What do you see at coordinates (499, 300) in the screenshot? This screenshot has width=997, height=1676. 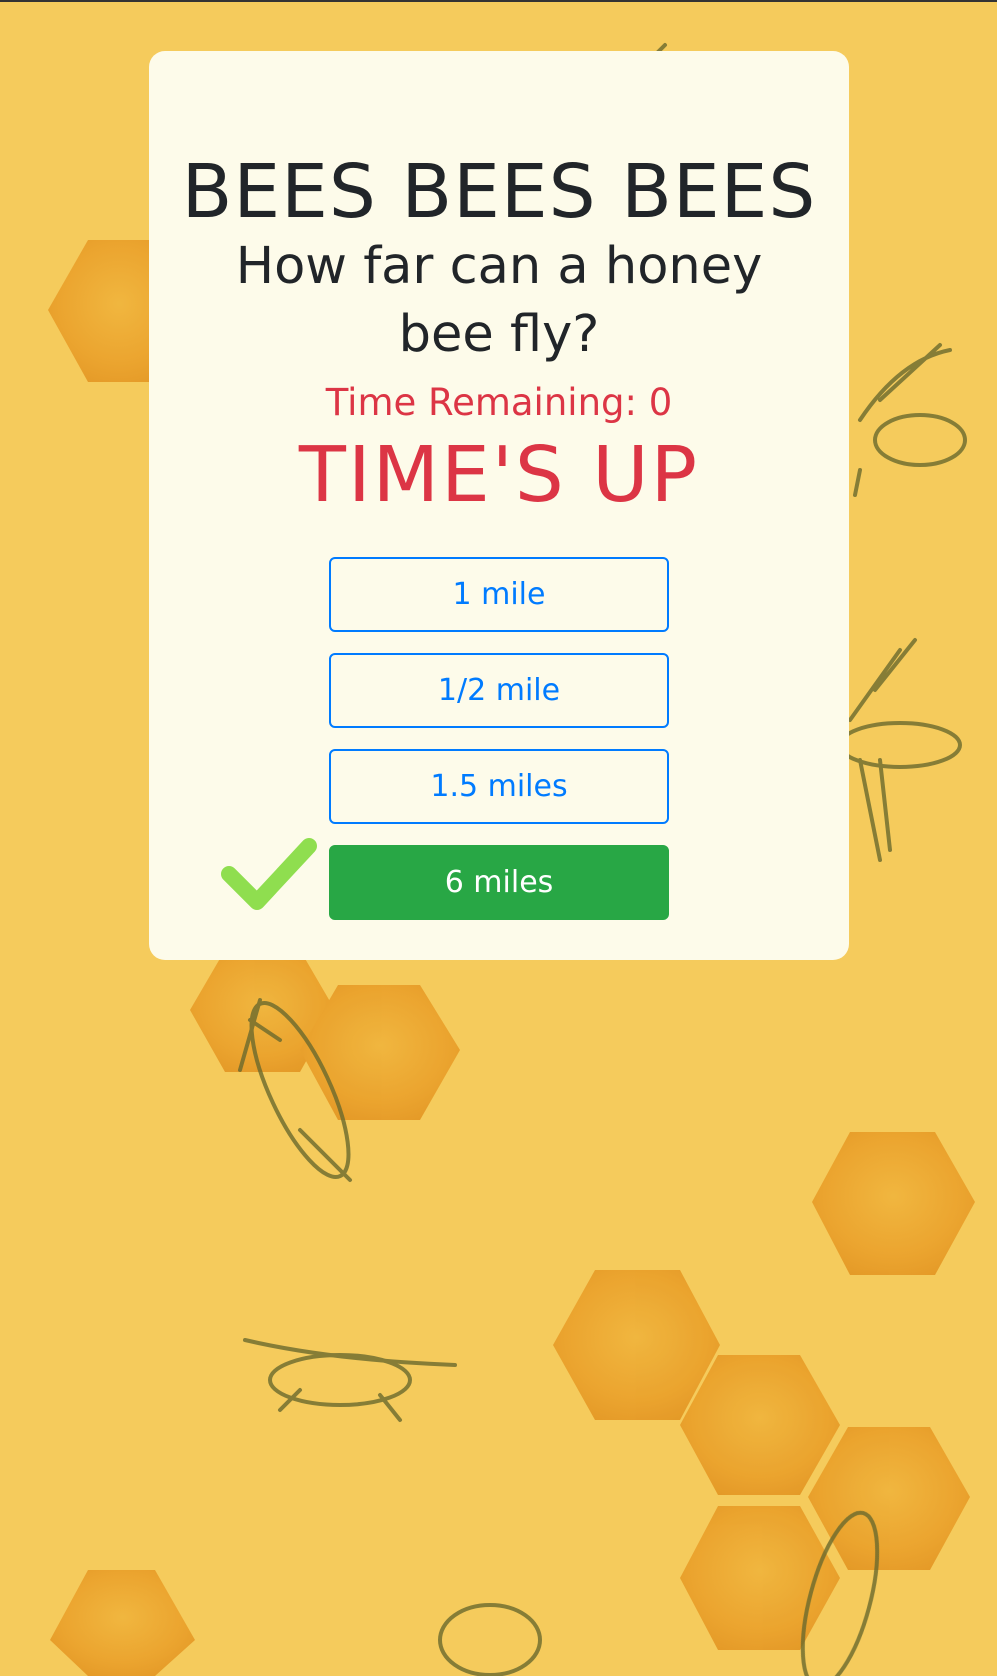 I see `question-text: How far can a honey bee fly?` at bounding box center [499, 300].